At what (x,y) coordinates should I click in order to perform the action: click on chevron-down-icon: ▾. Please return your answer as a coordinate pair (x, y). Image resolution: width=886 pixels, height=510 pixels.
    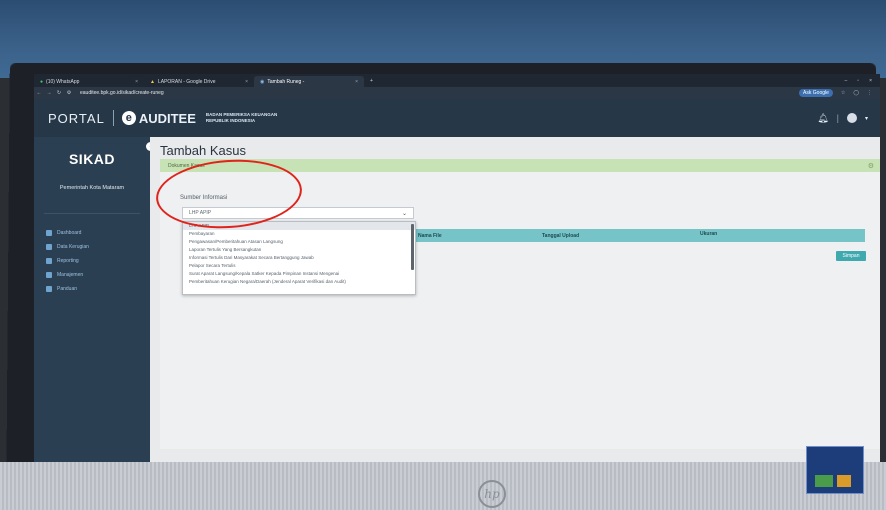
    Looking at the image, I should click on (866, 118).